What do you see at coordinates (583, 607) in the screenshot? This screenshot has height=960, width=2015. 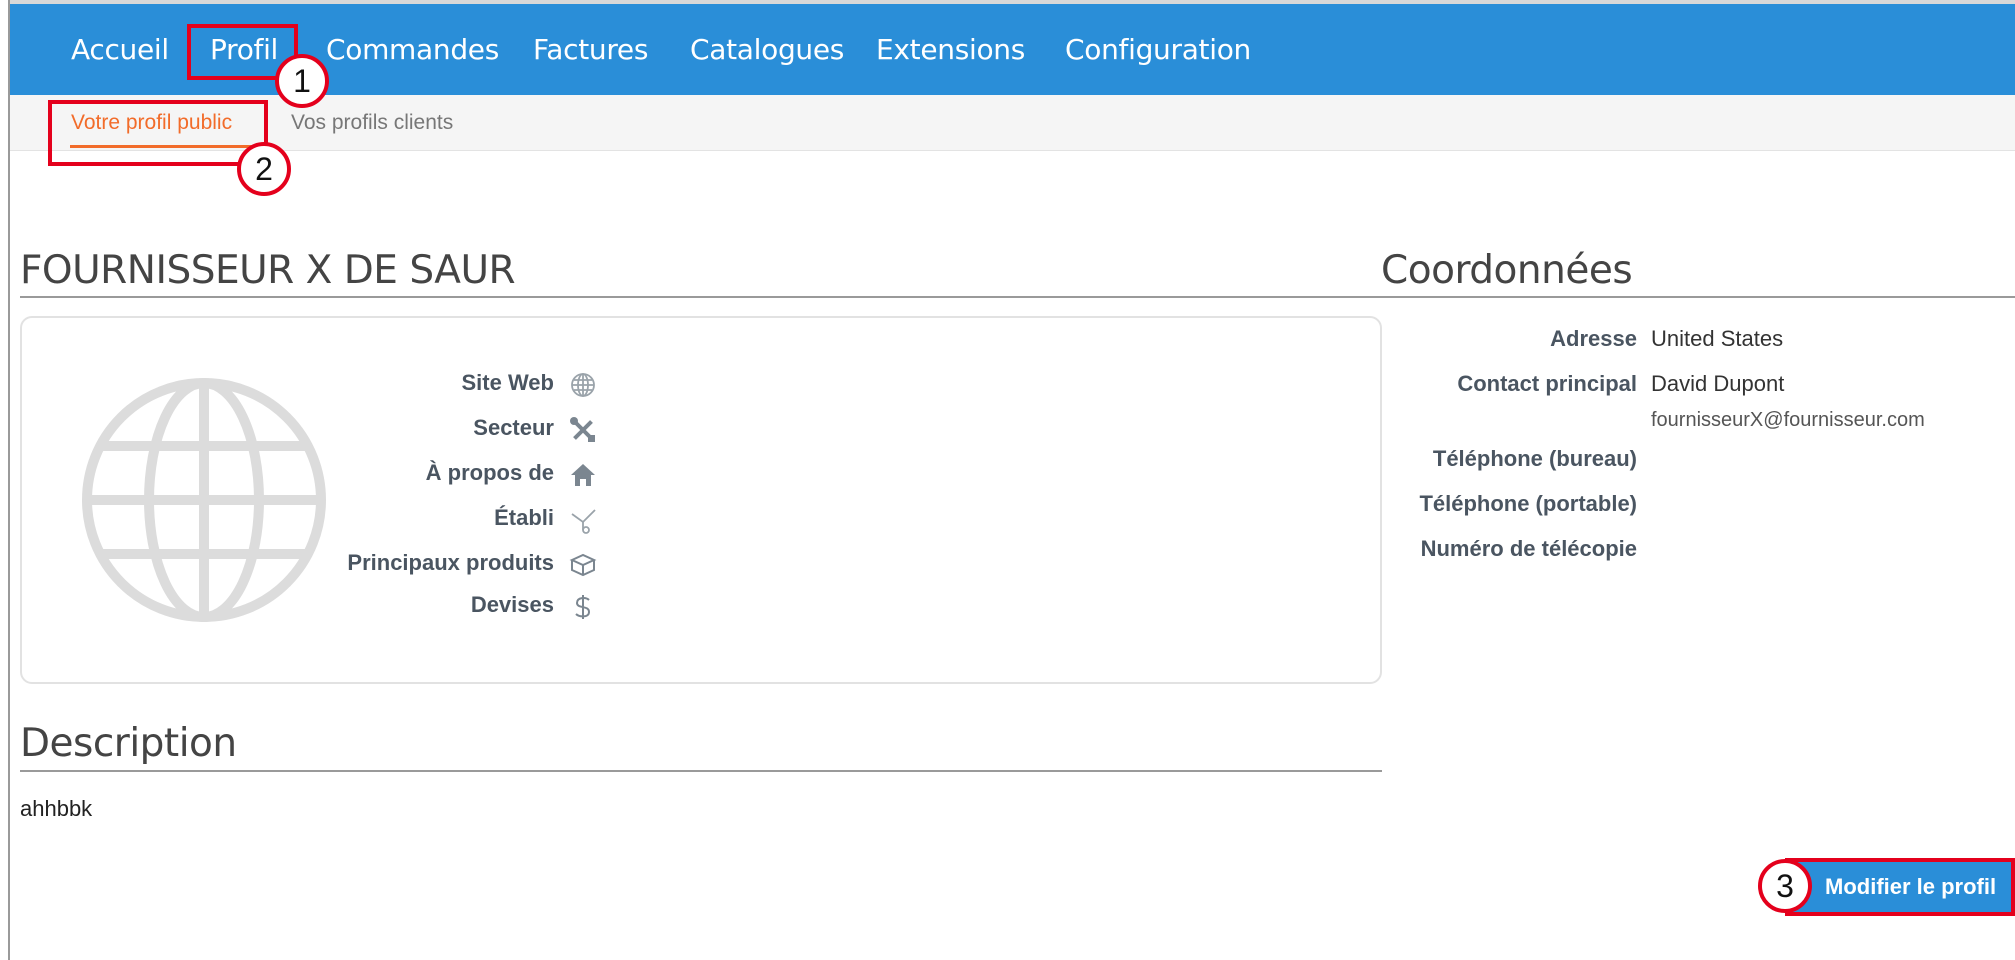 I see `dollar-icon` at bounding box center [583, 607].